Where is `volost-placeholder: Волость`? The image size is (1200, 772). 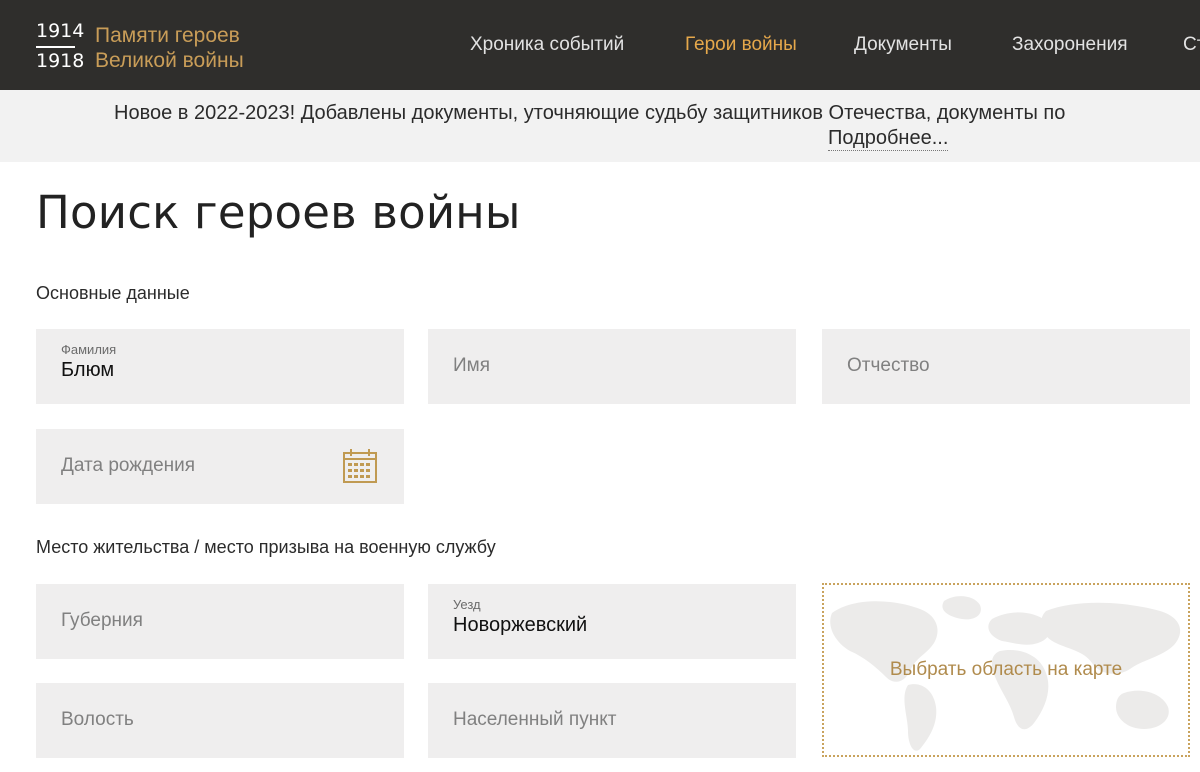 volost-placeholder: Волость is located at coordinates (97, 719).